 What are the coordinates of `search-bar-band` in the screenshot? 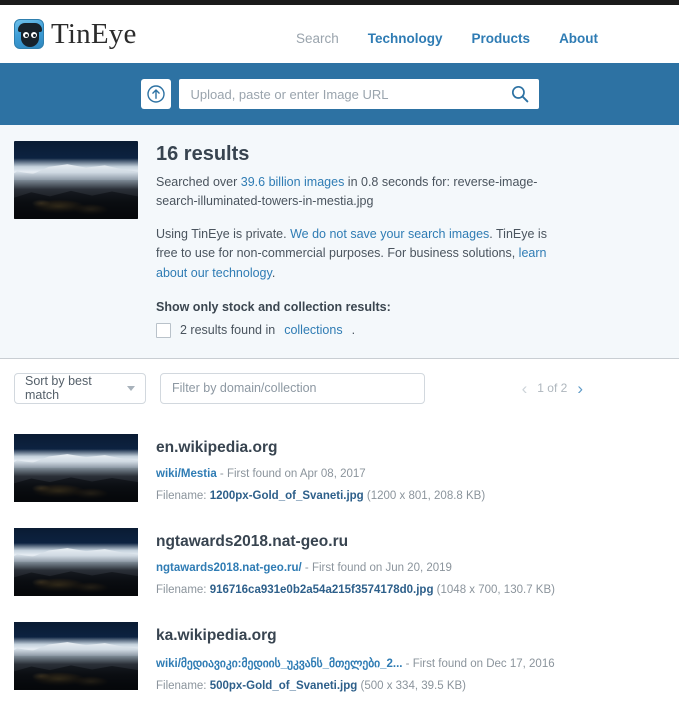 It's located at (339, 94).